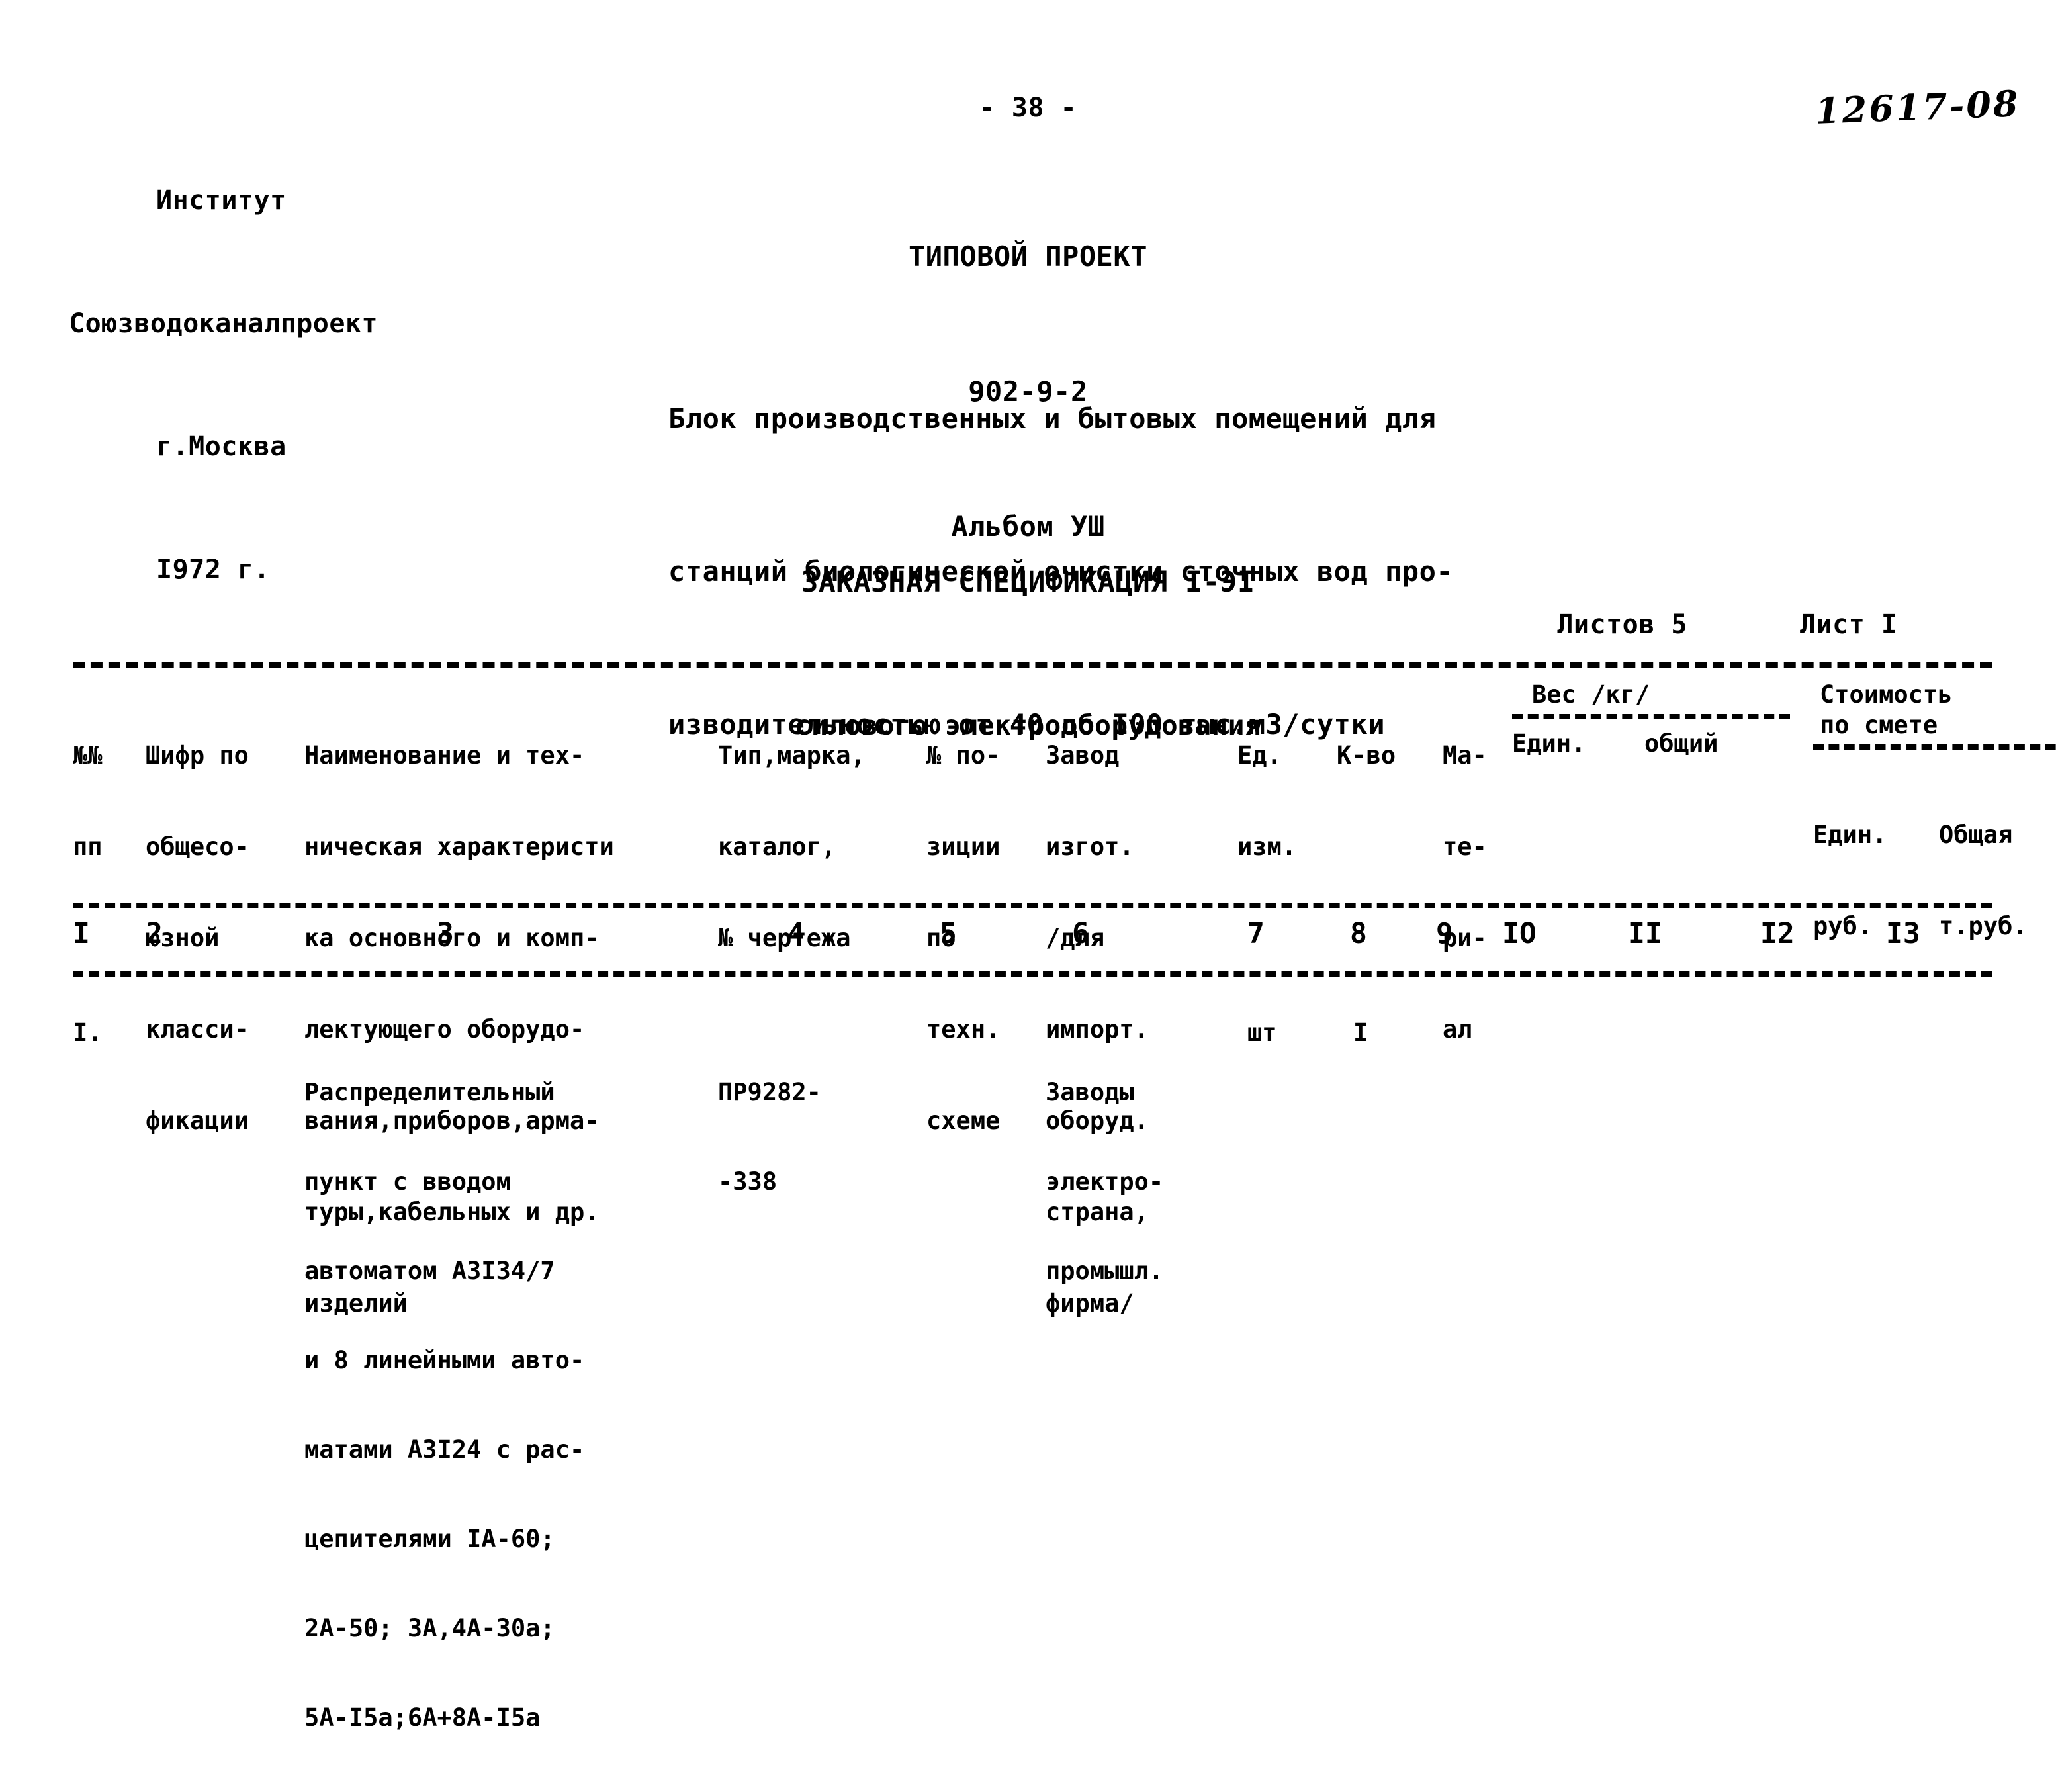  Describe the element at coordinates (81, 933) in the screenshot. I see `column-number-1: I` at that location.